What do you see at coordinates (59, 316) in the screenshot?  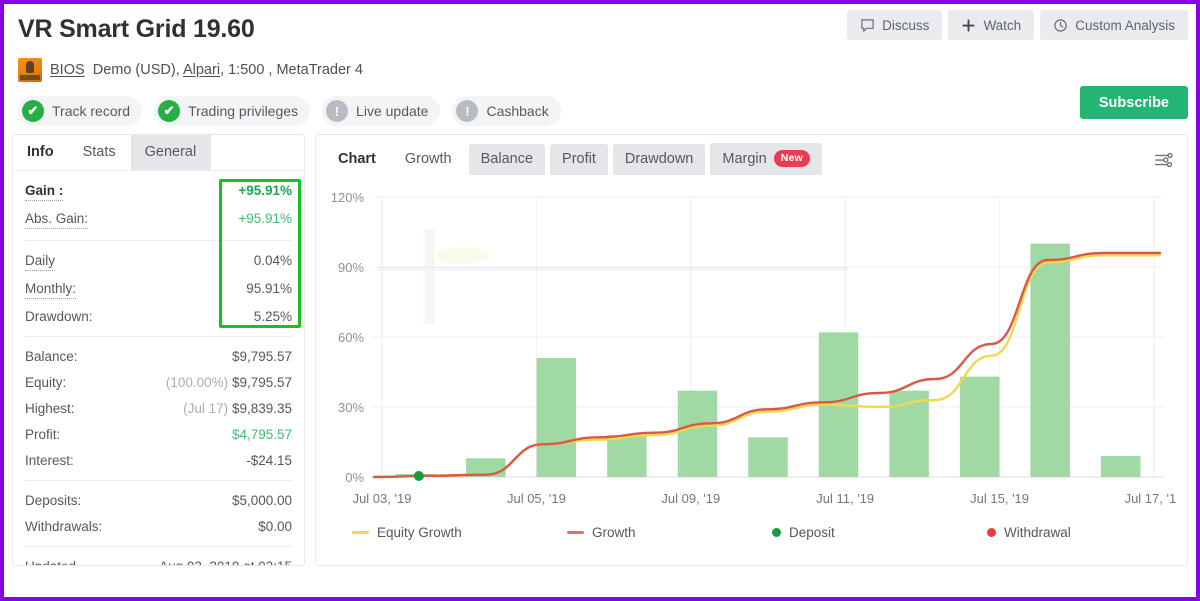 I see `stat-label: Drawdown:` at bounding box center [59, 316].